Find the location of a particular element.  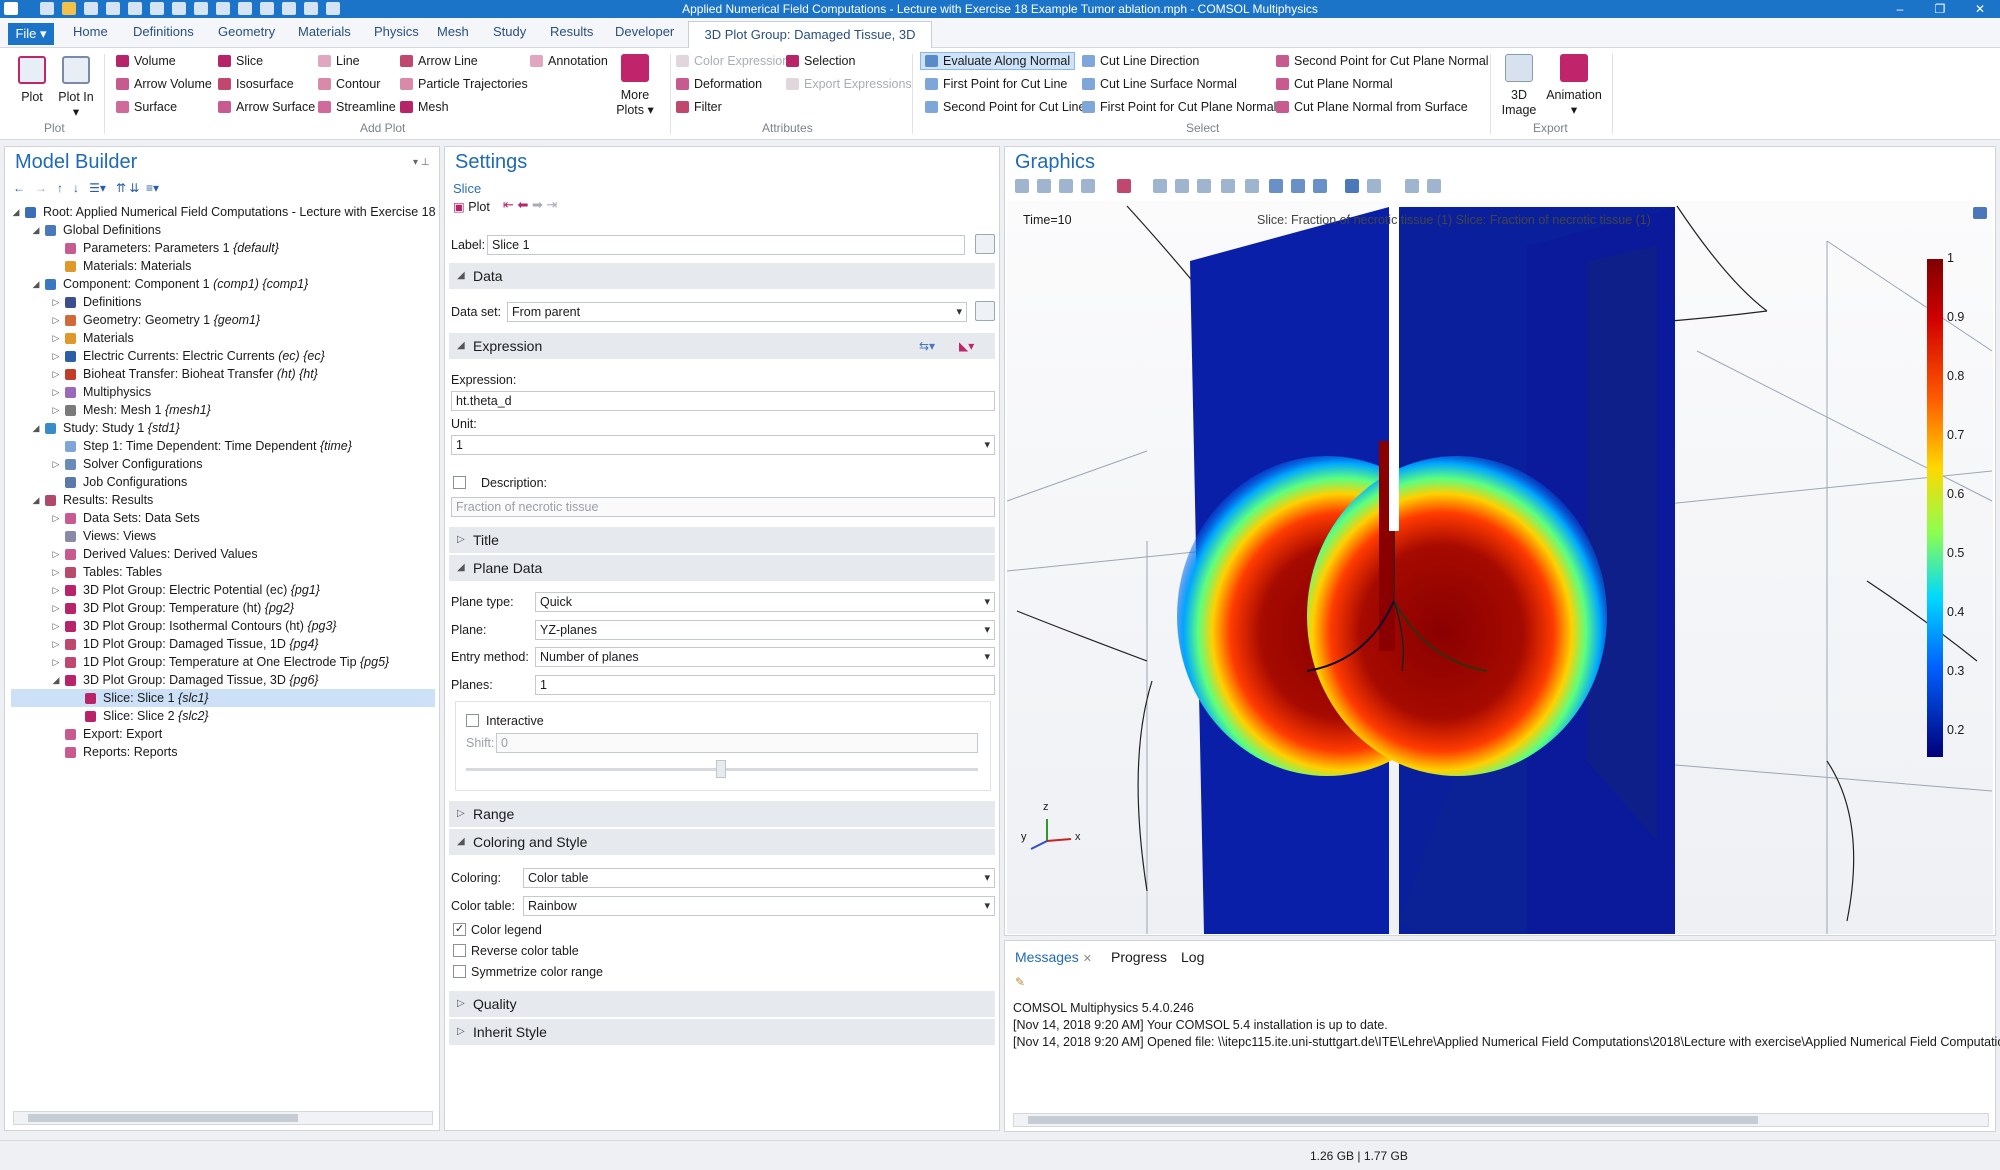

close-tab-icon: ✕ is located at coordinates (1087, 959).